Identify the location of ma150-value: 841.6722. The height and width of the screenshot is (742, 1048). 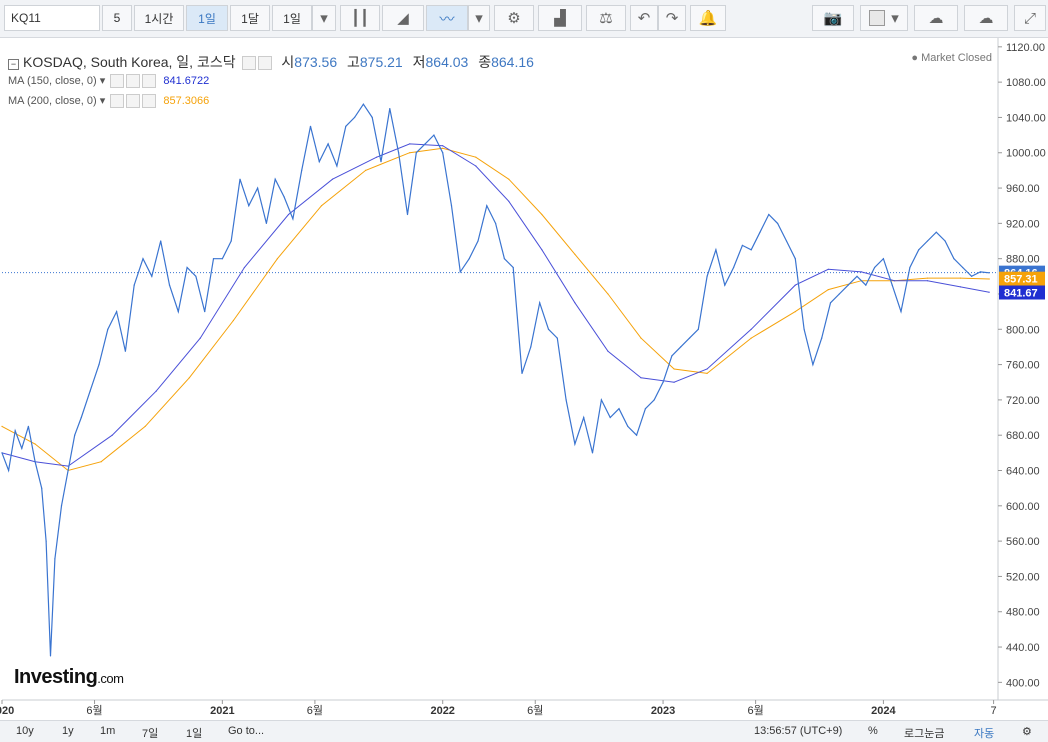
(186, 81).